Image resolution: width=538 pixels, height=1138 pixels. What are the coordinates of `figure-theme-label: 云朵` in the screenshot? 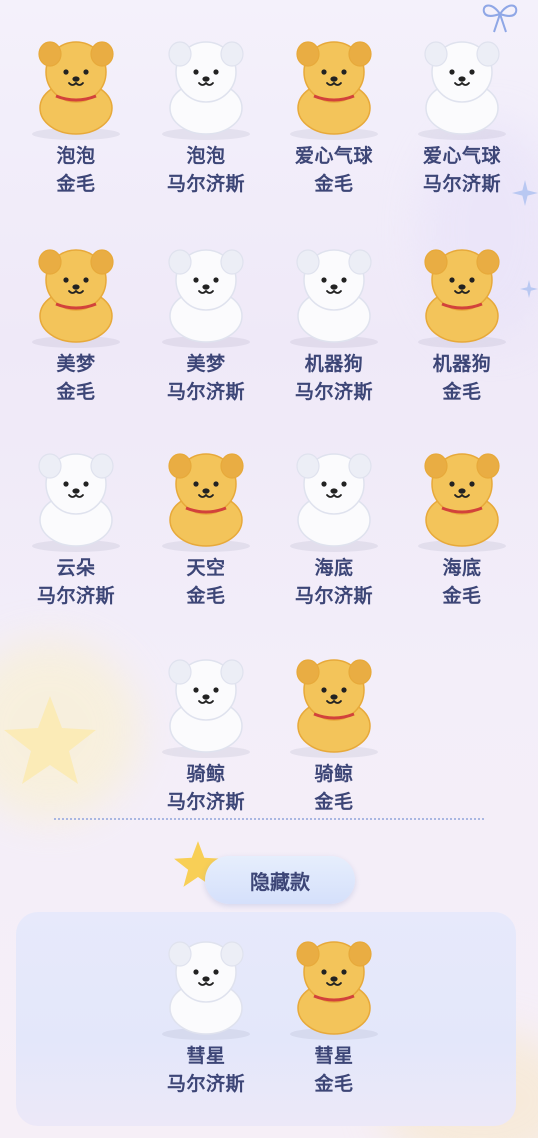 It's located at (76, 568).